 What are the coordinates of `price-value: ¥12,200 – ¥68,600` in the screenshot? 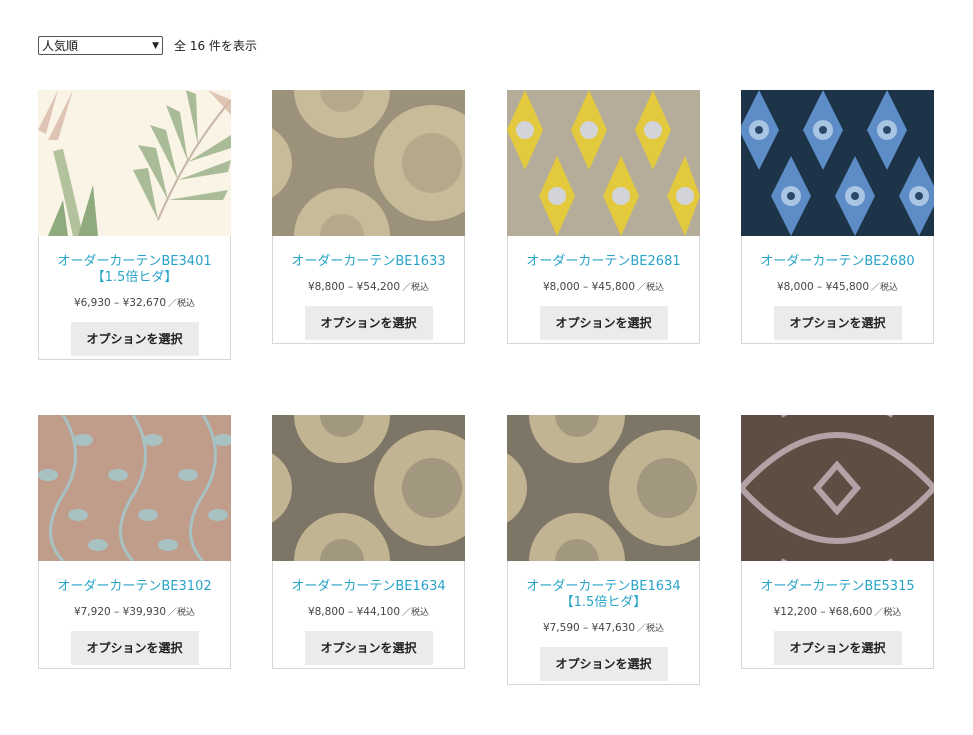 It's located at (823, 612).